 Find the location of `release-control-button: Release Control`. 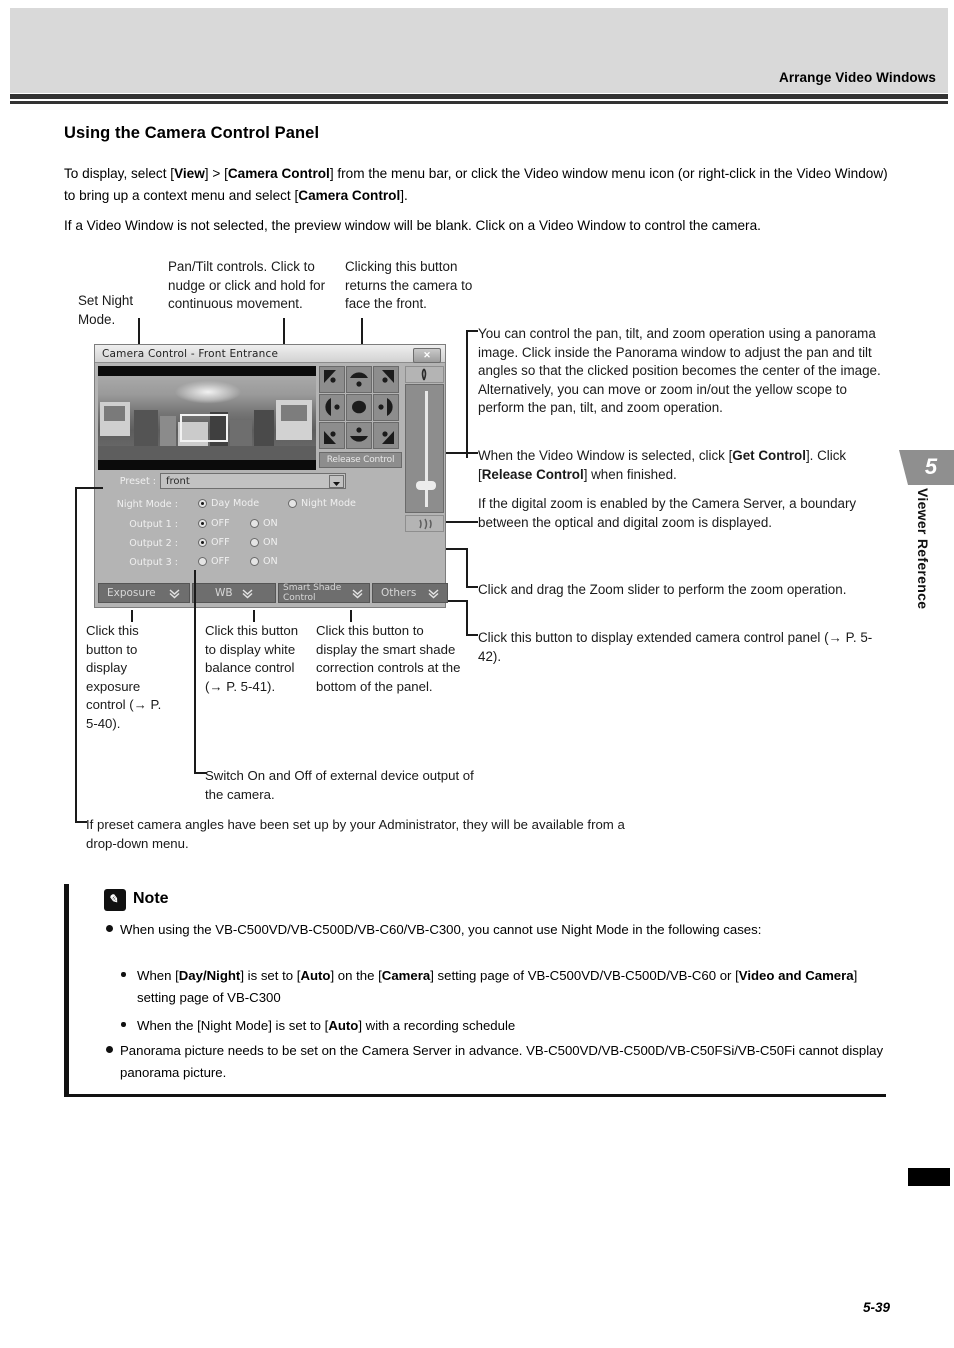

release-control-button: Release Control is located at coordinates (360, 460).